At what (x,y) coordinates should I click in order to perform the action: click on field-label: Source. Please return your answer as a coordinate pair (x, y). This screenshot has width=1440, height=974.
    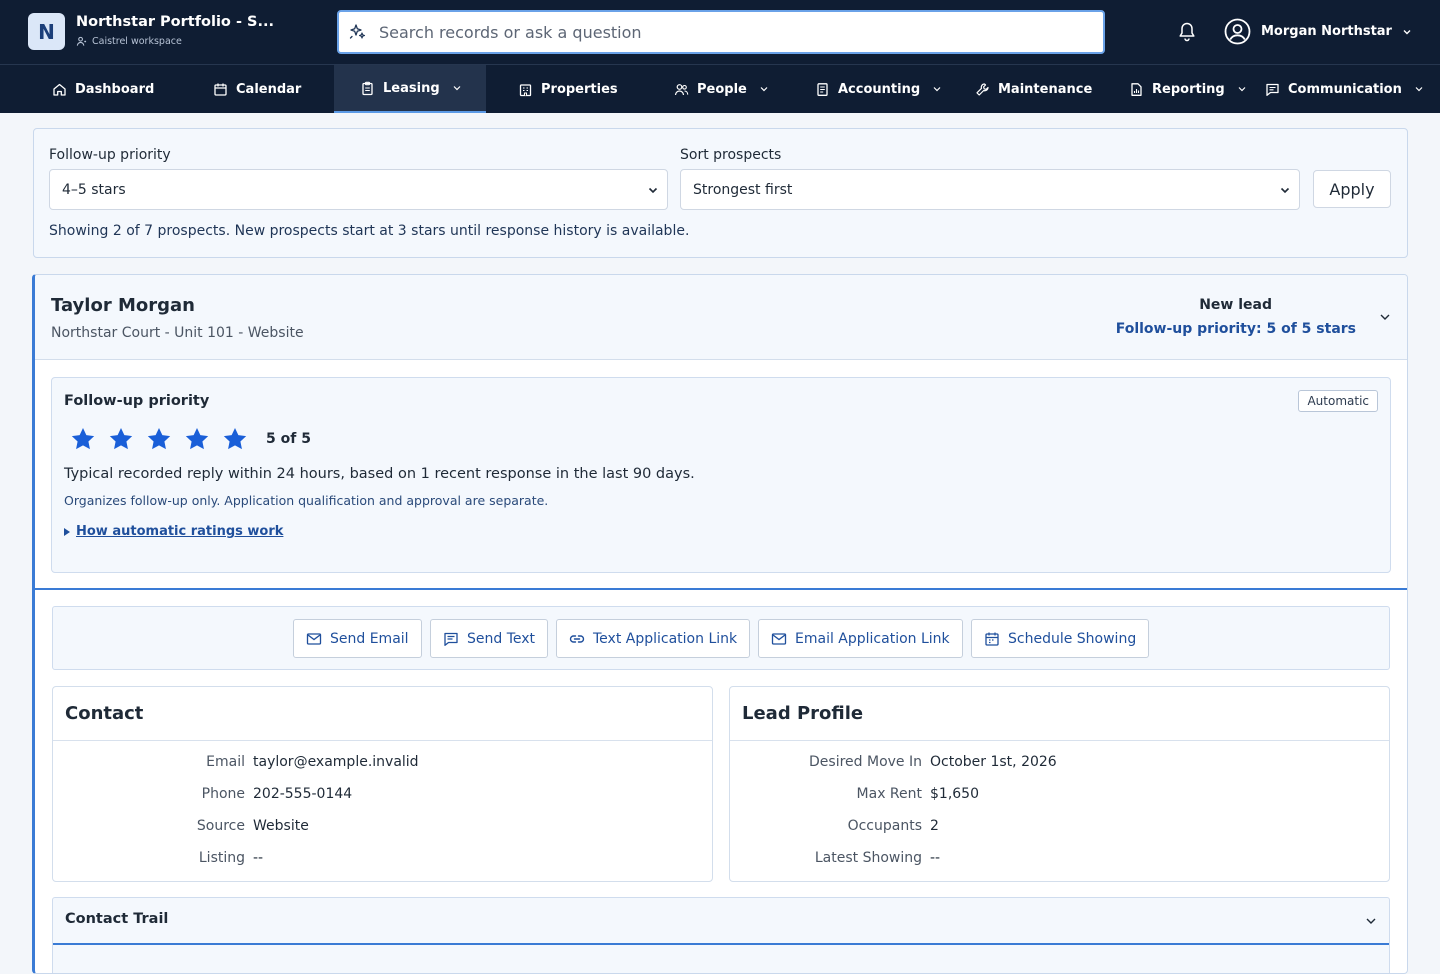
    Looking at the image, I should click on (220, 826).